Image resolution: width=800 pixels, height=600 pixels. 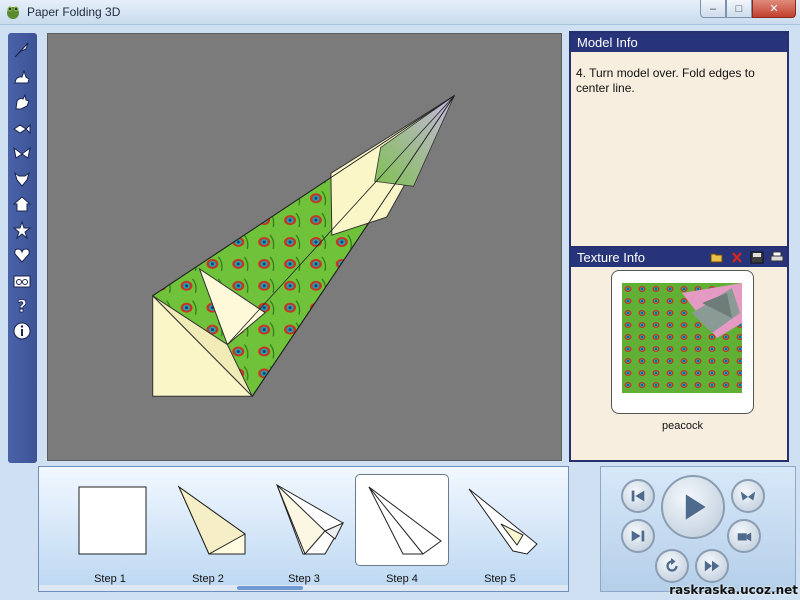 I want to click on butterfly-icon, so click(x=22, y=154).